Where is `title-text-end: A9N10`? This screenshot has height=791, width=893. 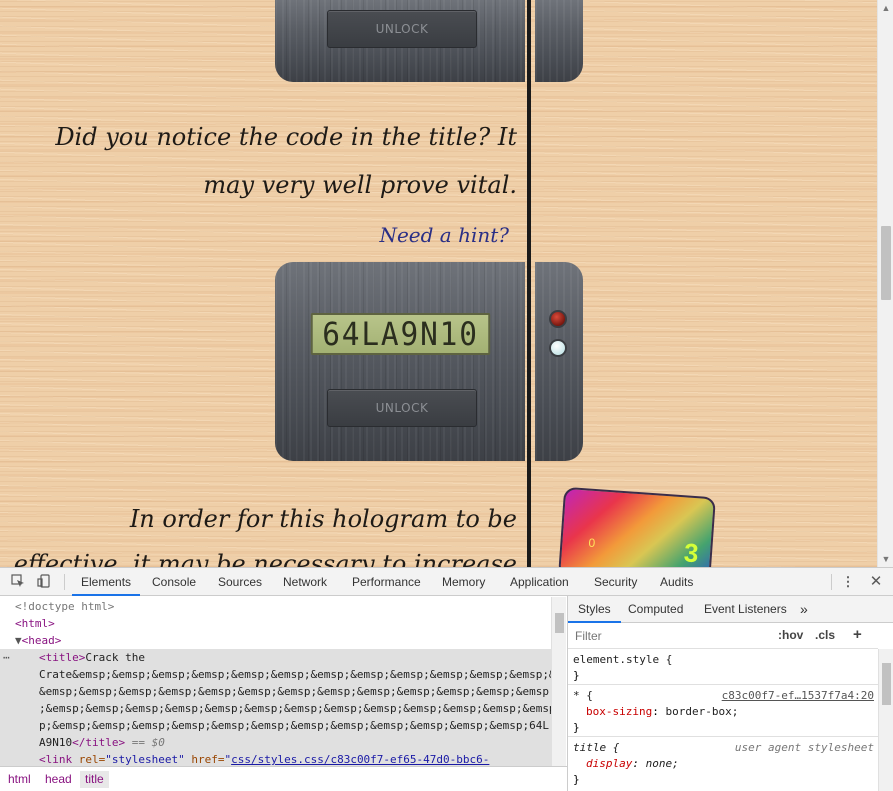 title-text-end: A9N10 is located at coordinates (56, 742).